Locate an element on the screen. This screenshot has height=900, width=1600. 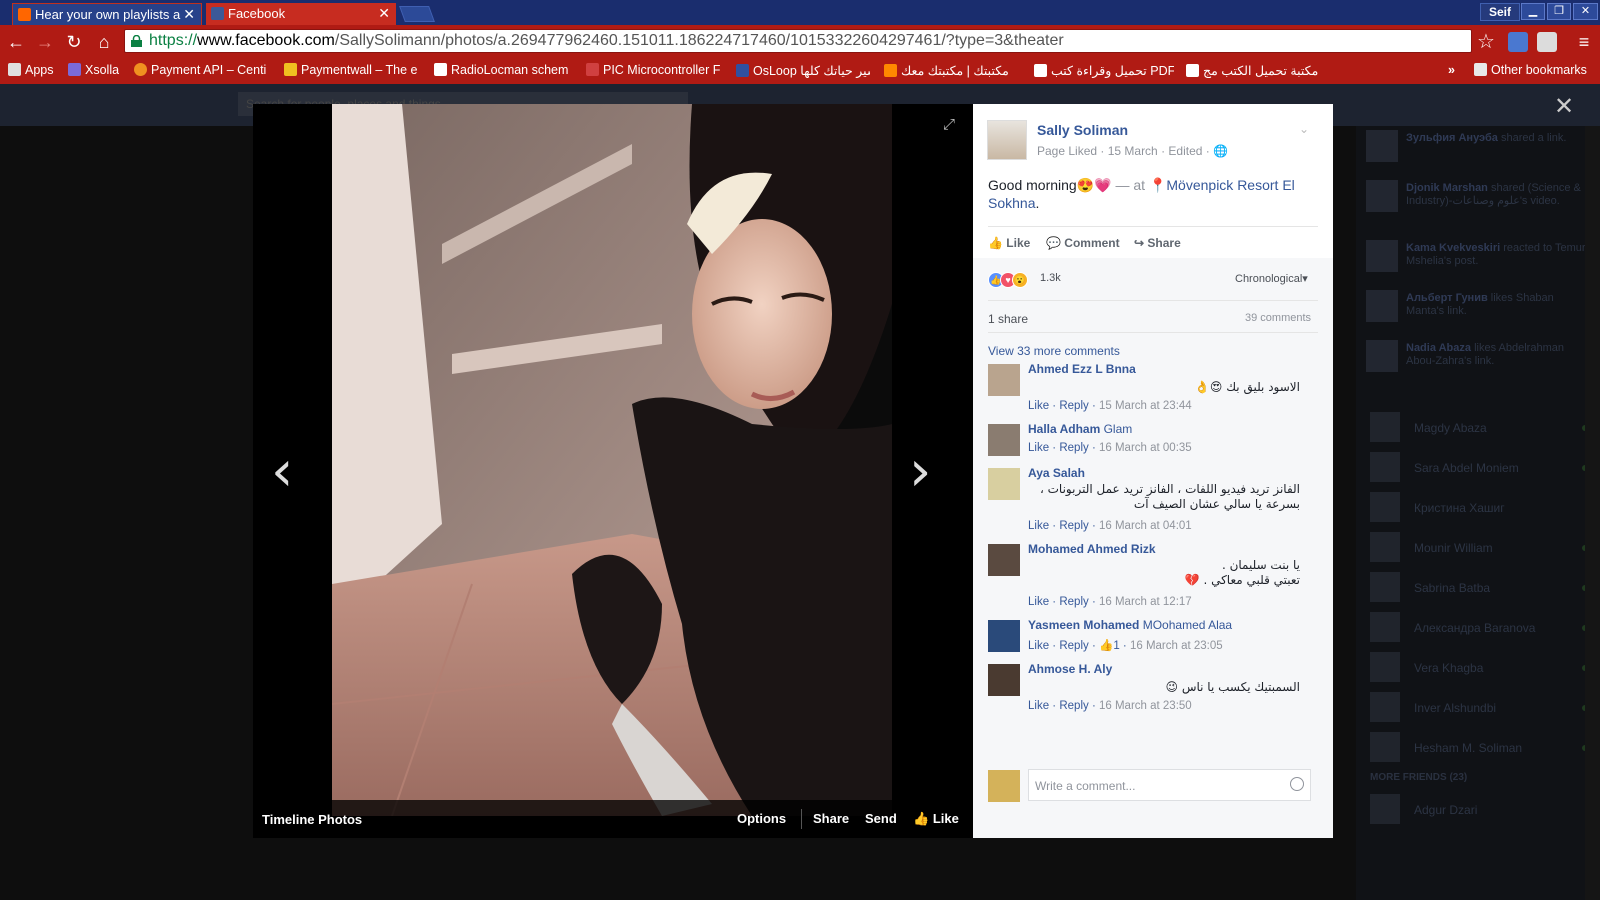
comment-button: 💬 Comment is located at coordinates (1083, 243).